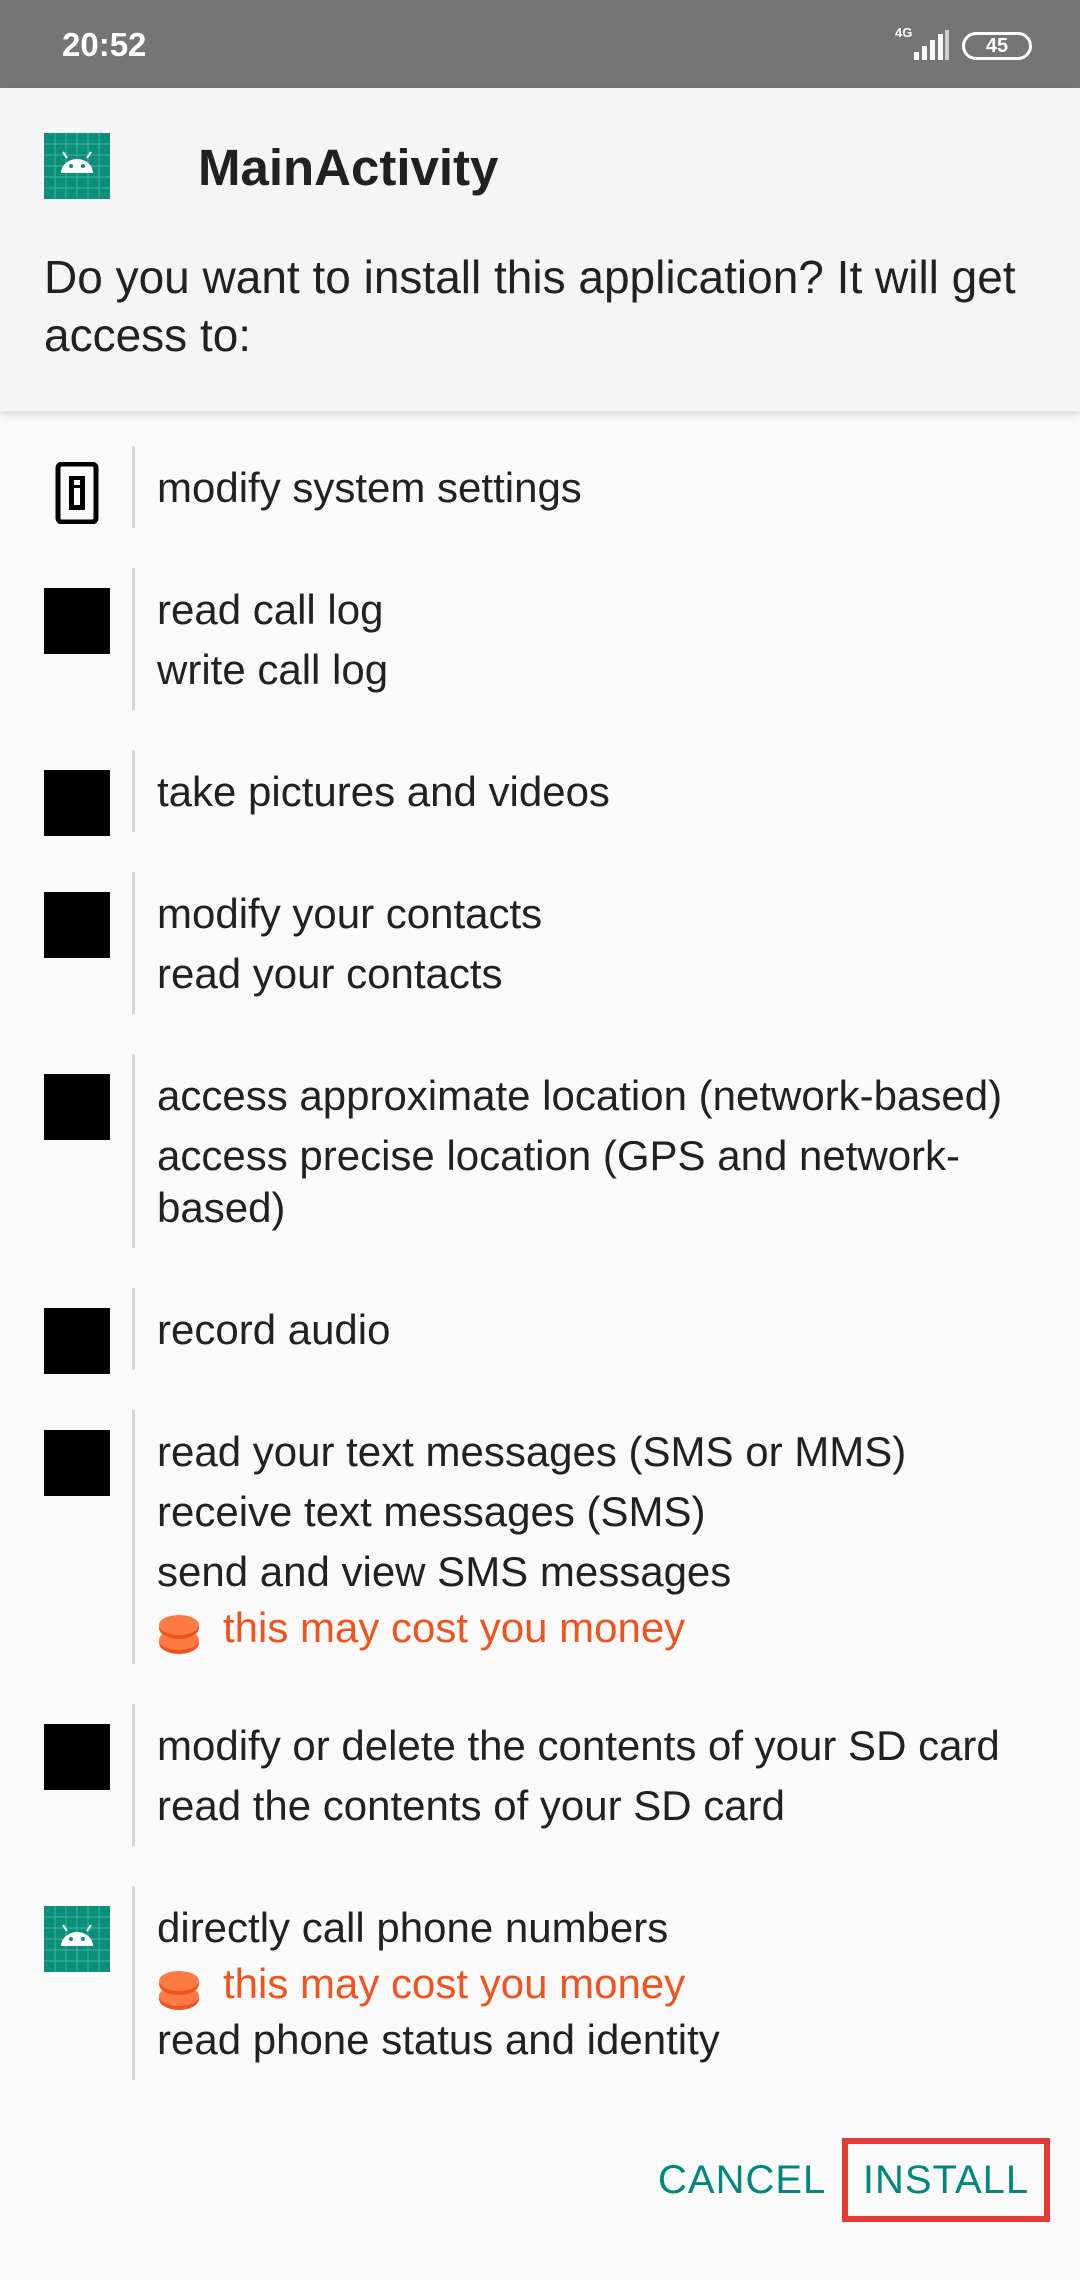 This screenshot has height=2280, width=1080. Describe the element at coordinates (77, 1463) in the screenshot. I see `sms-icon` at that location.